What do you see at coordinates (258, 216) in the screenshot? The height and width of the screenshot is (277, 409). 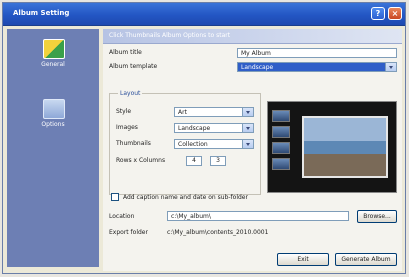 I see `location-field: c:\My_album\` at bounding box center [258, 216].